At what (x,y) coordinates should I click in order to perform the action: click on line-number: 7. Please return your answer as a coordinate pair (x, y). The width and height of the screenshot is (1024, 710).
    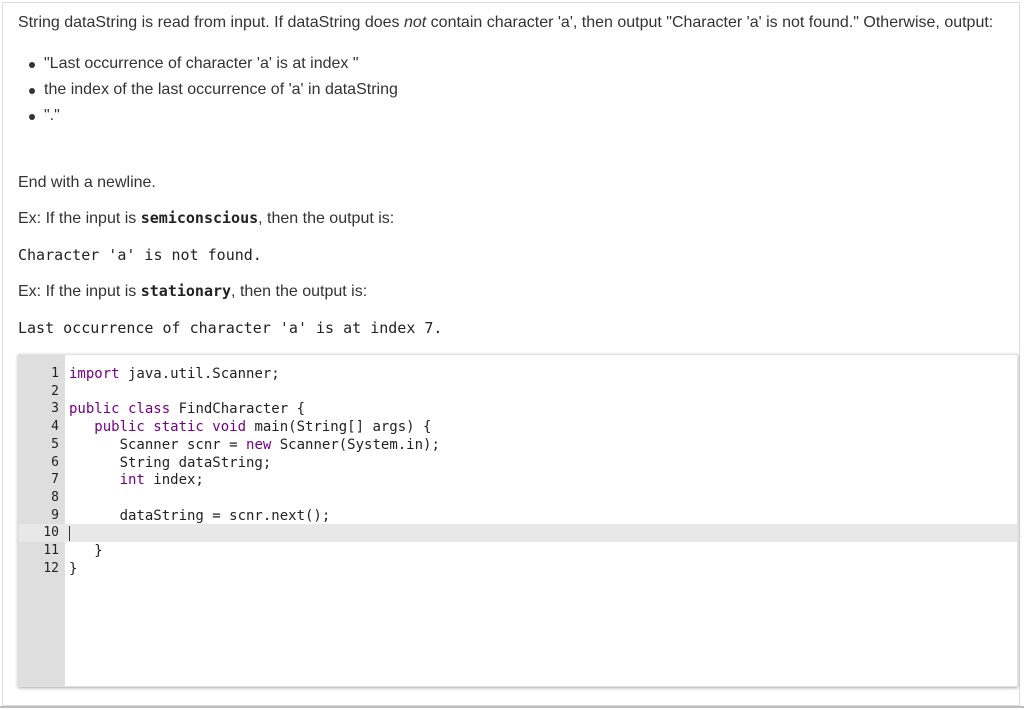
    Looking at the image, I should click on (55, 480).